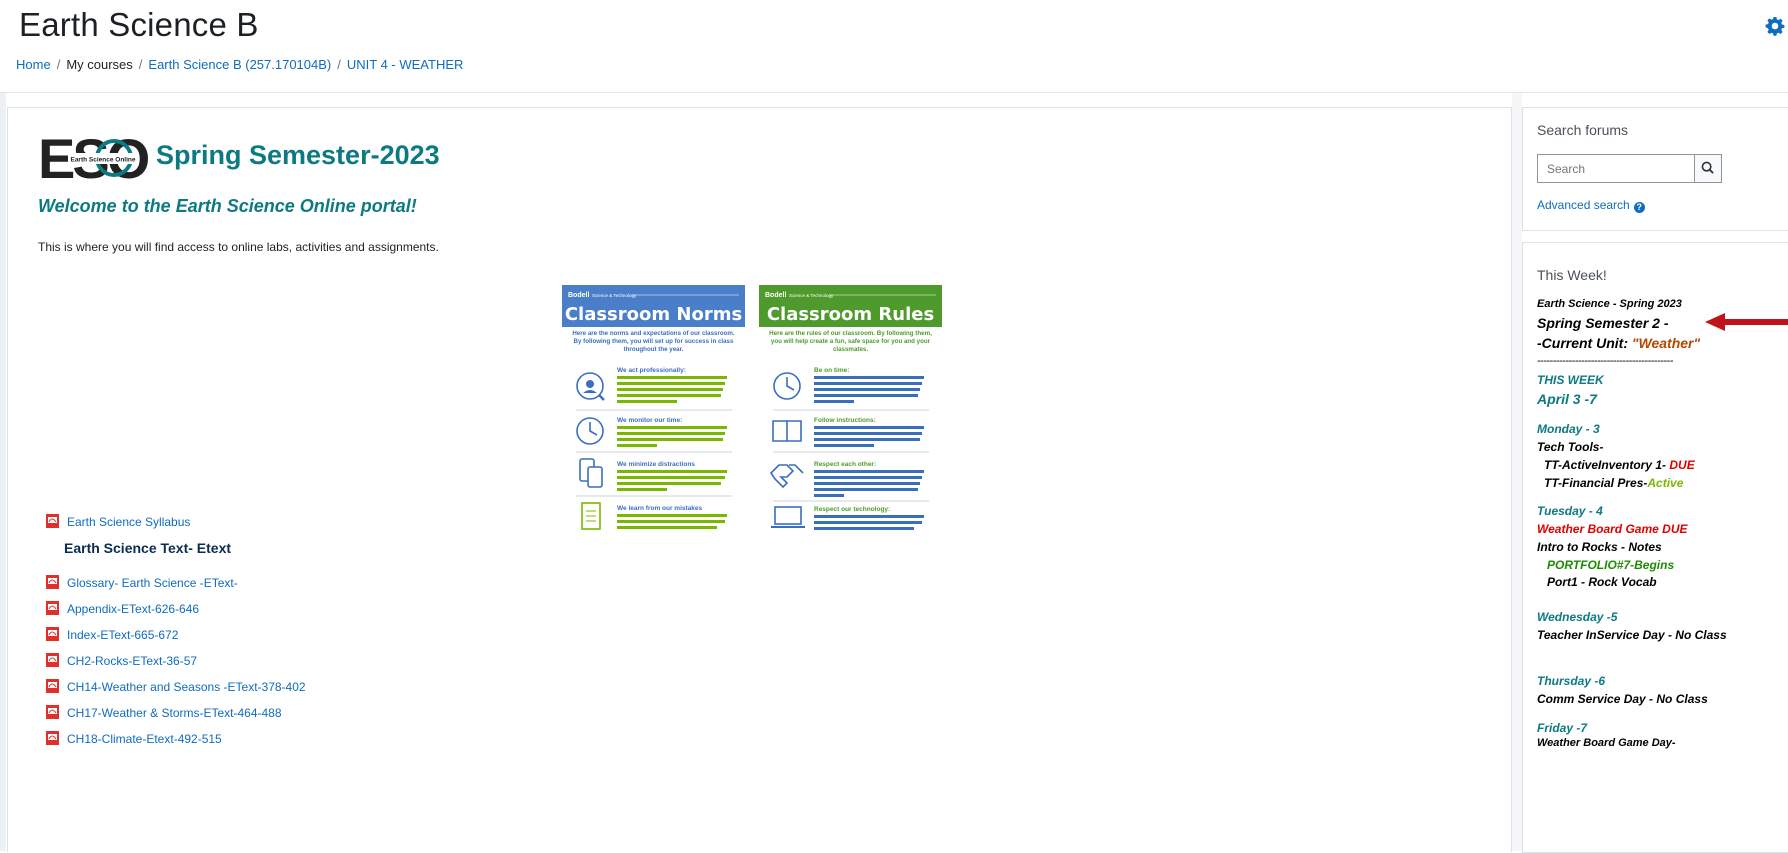 This screenshot has width=1788, height=853. Describe the element at coordinates (3, 472) in the screenshot. I see `left-drawer-edge` at that location.